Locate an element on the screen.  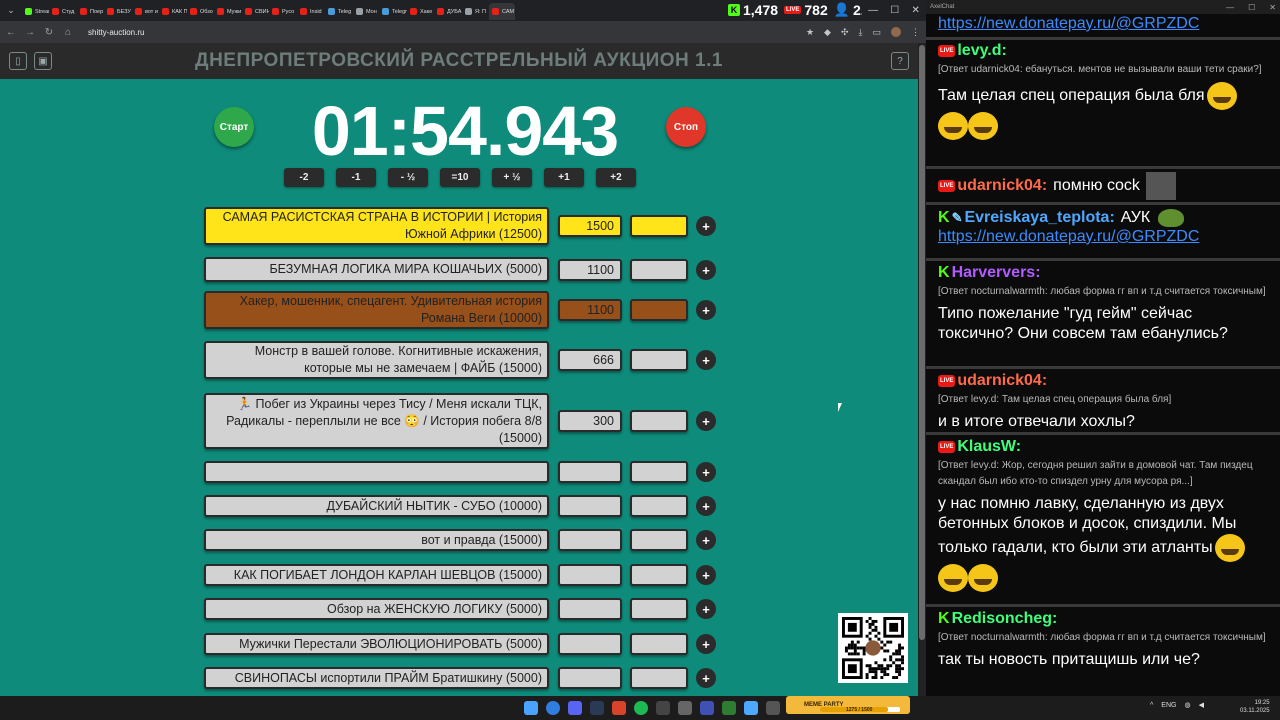
volume-icon: ◀ is located at coordinates (1201, 705).